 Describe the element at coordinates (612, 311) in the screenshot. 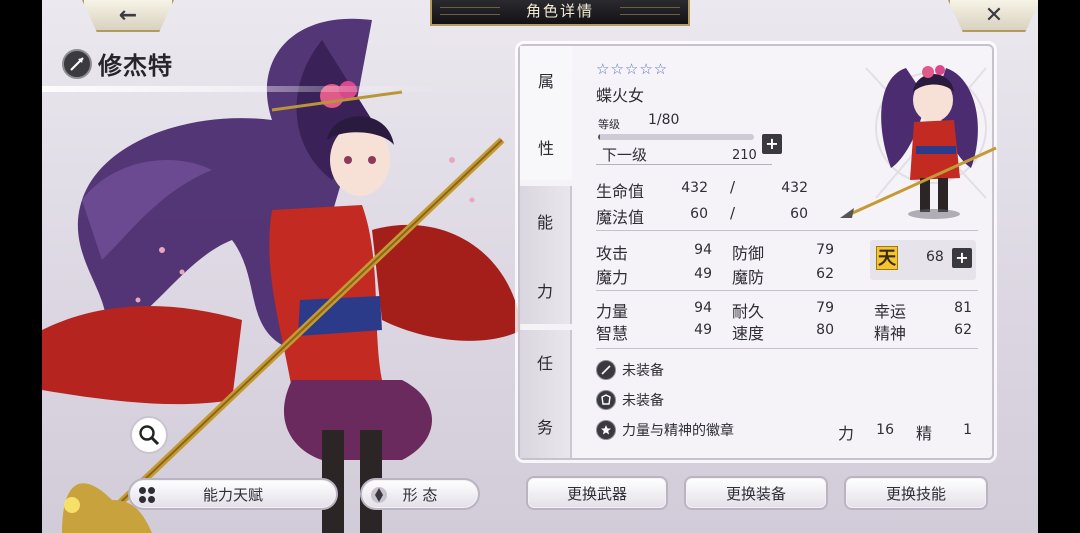

I see `str-label: 力量` at that location.